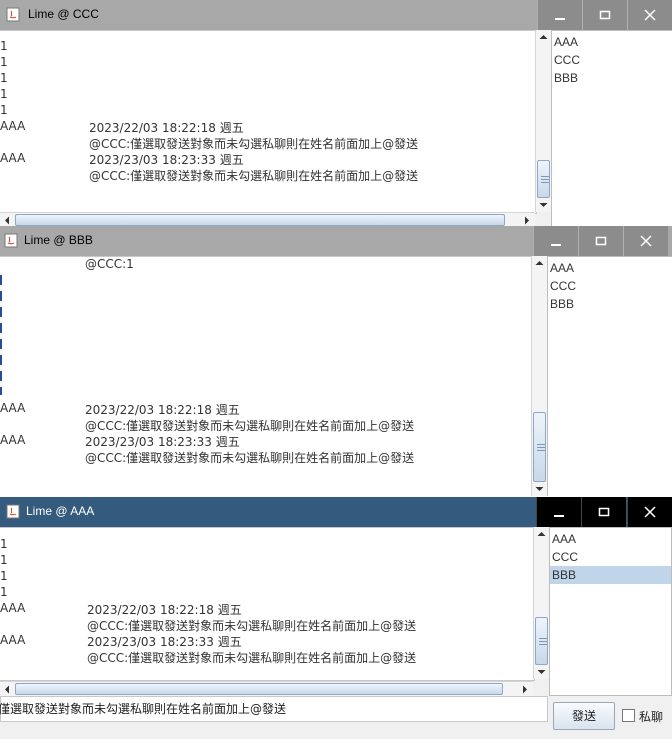 The image size is (672, 739). What do you see at coordinates (58, 240) in the screenshot?
I see `window-title: Lime @ BBB` at bounding box center [58, 240].